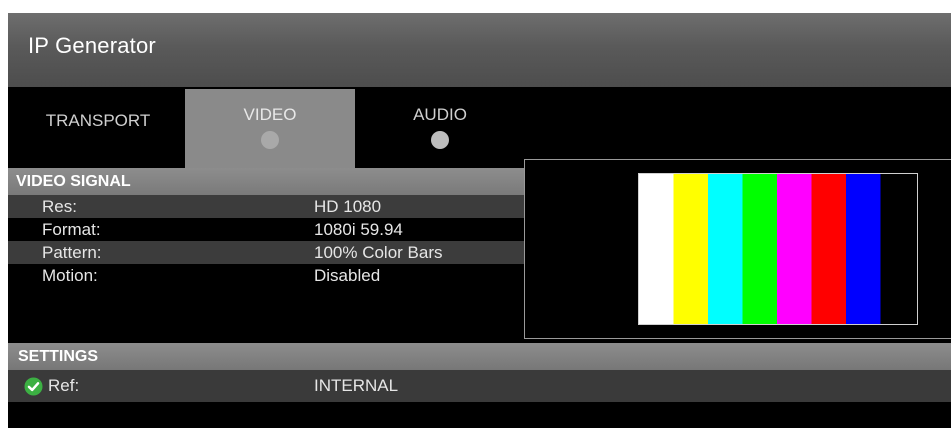 The image size is (951, 428). Describe the element at coordinates (72, 252) in the screenshot. I see `pattern-label: Pattern:` at that location.